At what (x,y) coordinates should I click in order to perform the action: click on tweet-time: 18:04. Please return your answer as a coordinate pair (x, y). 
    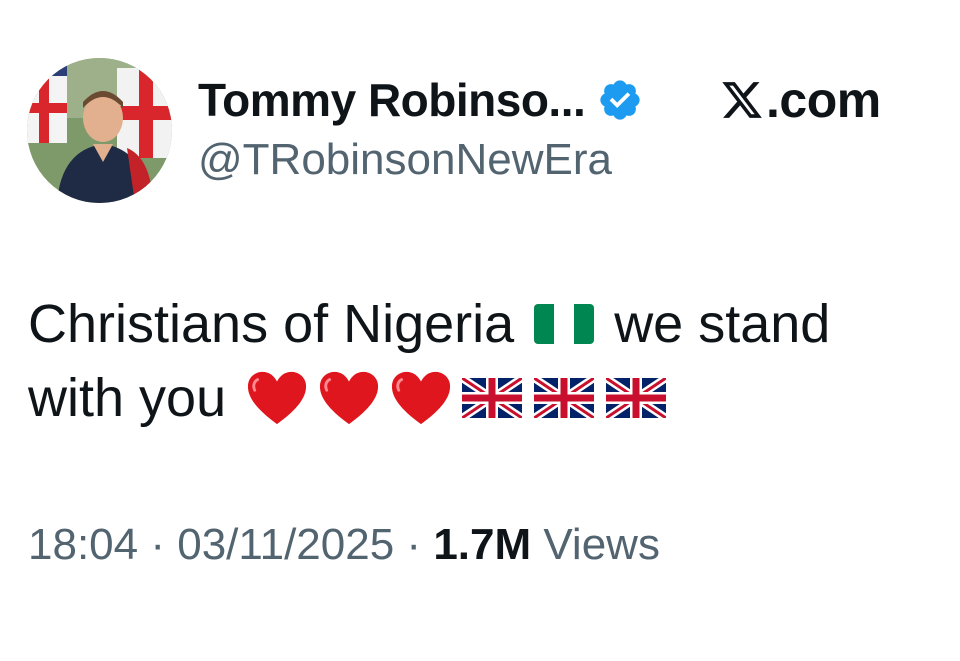
    Looking at the image, I should click on (83, 544).